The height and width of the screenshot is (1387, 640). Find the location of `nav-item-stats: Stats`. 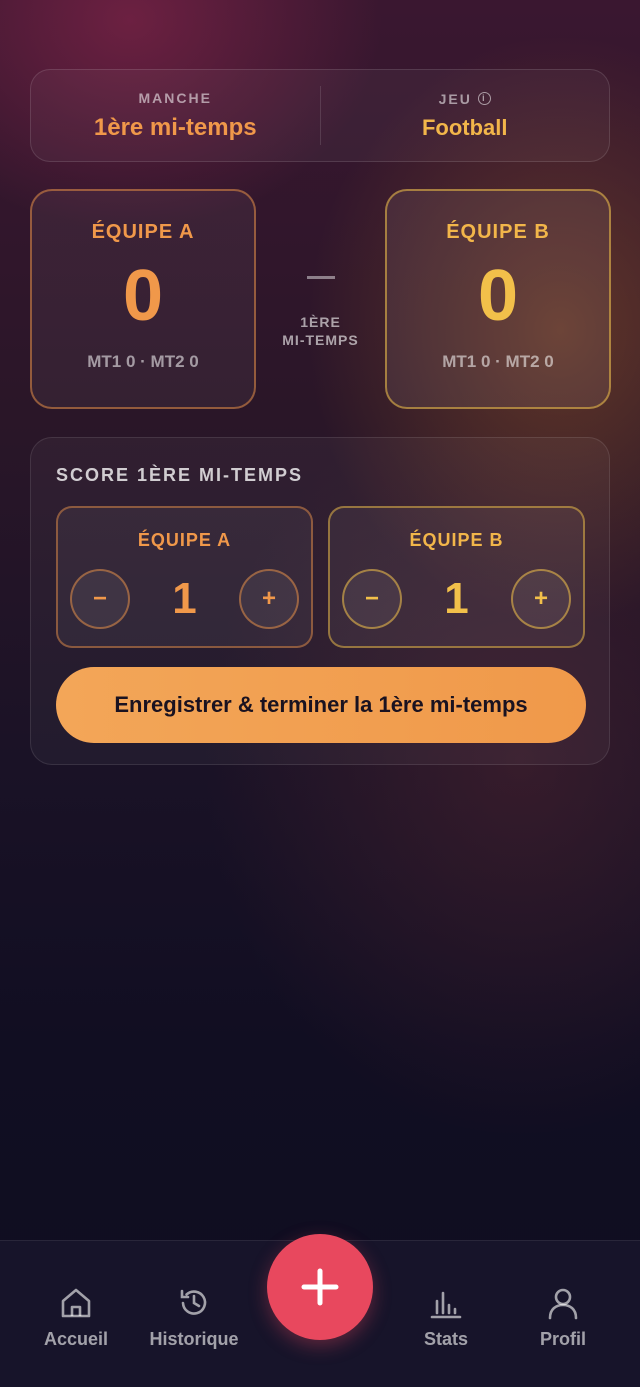

nav-item-stats: Stats is located at coordinates (446, 1317).